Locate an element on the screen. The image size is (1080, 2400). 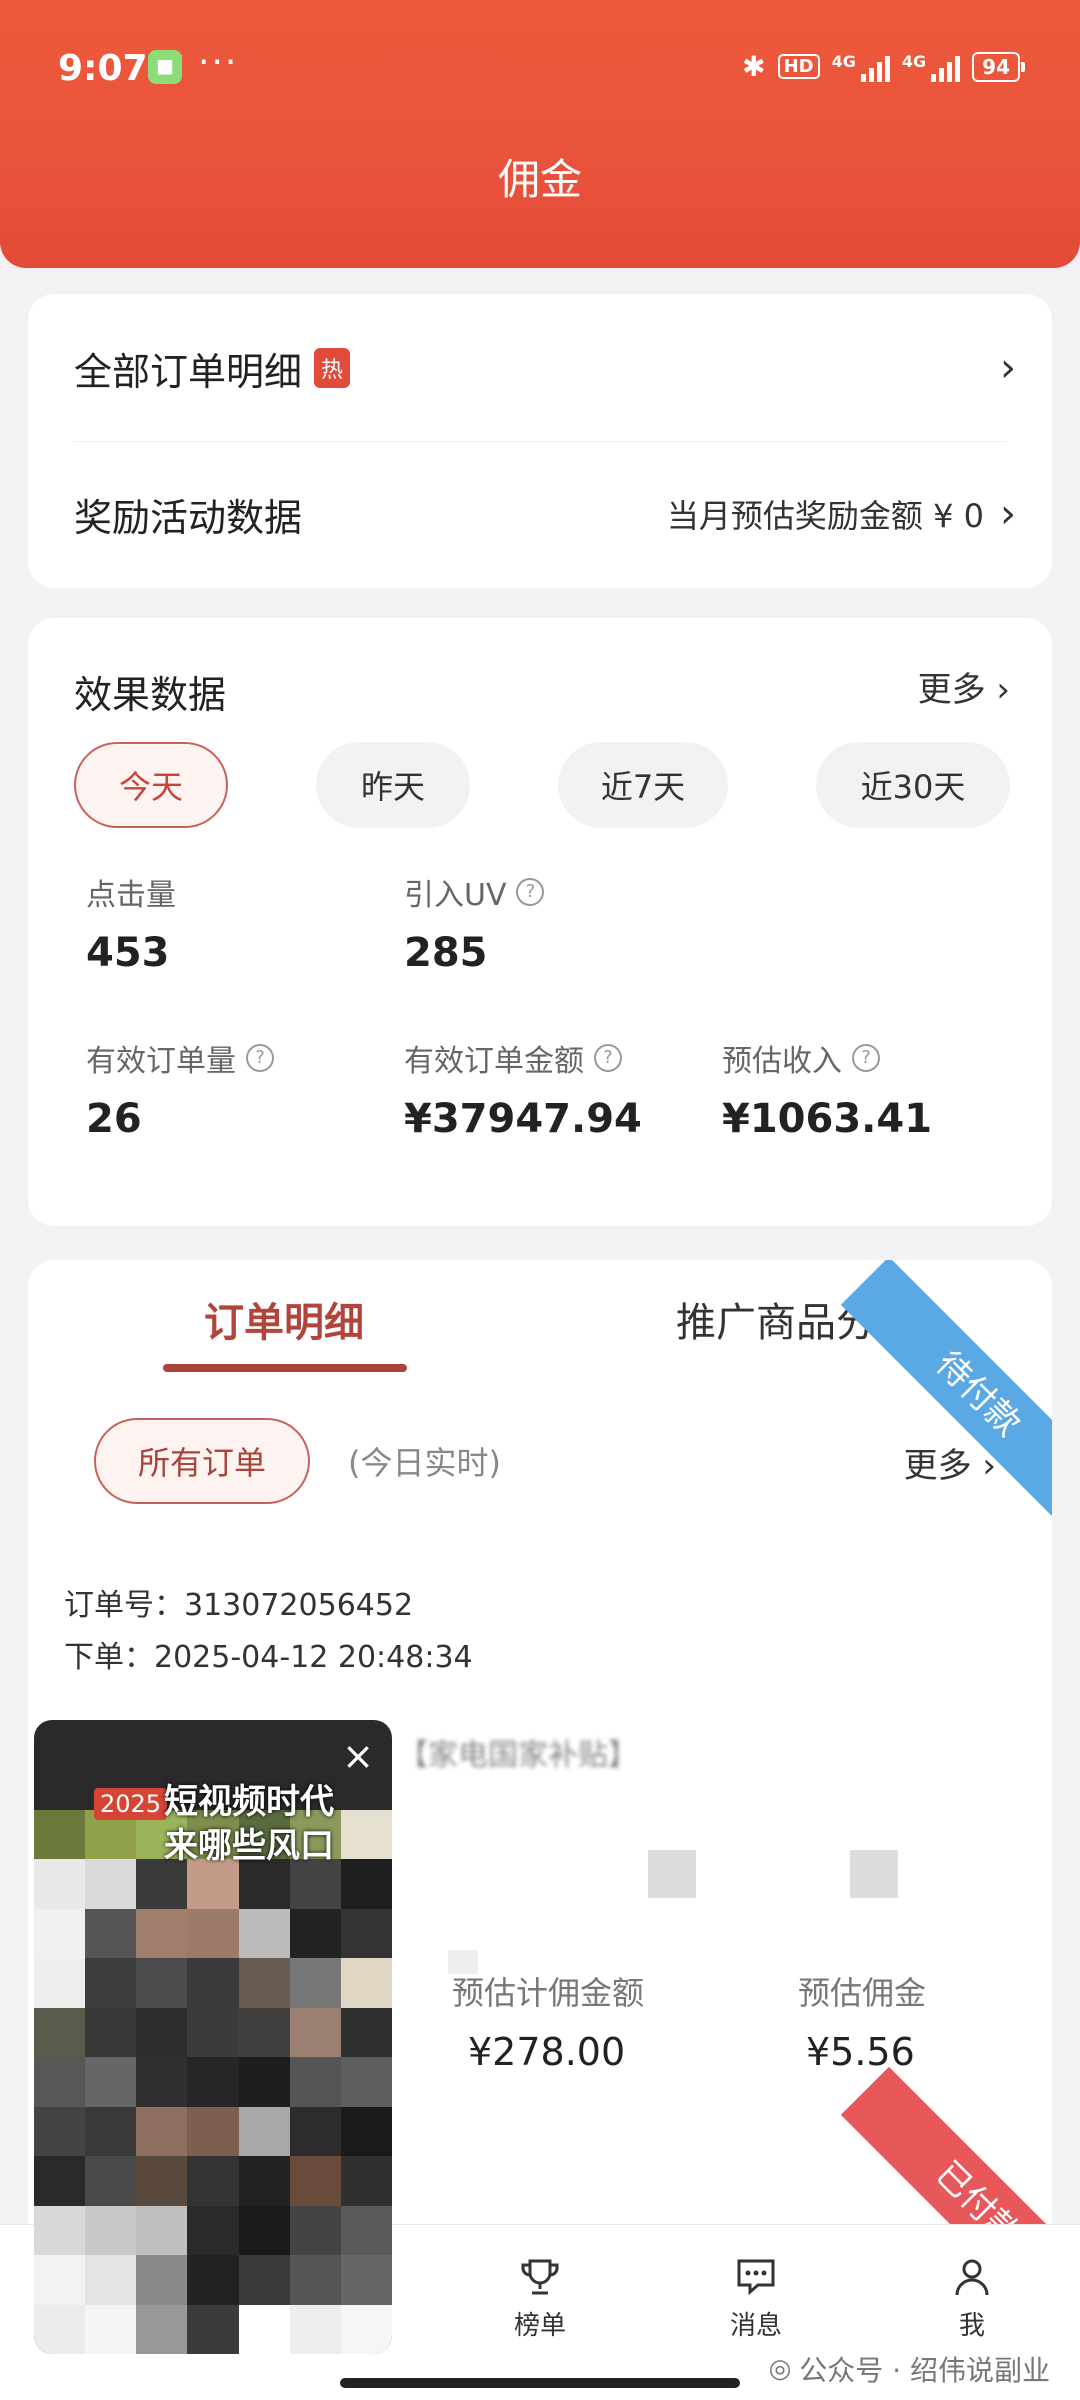
realtime-label: (今日实时) is located at coordinates (424, 1463).